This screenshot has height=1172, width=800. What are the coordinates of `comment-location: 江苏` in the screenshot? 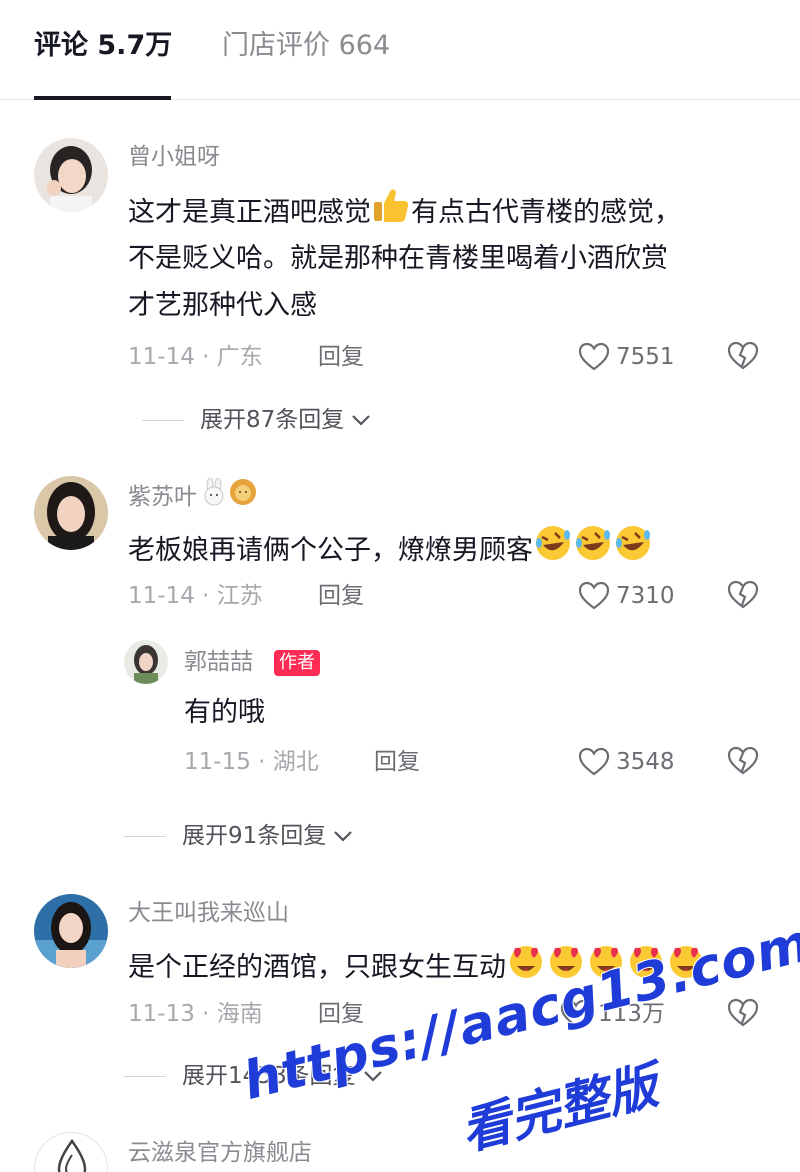 It's located at (239, 596).